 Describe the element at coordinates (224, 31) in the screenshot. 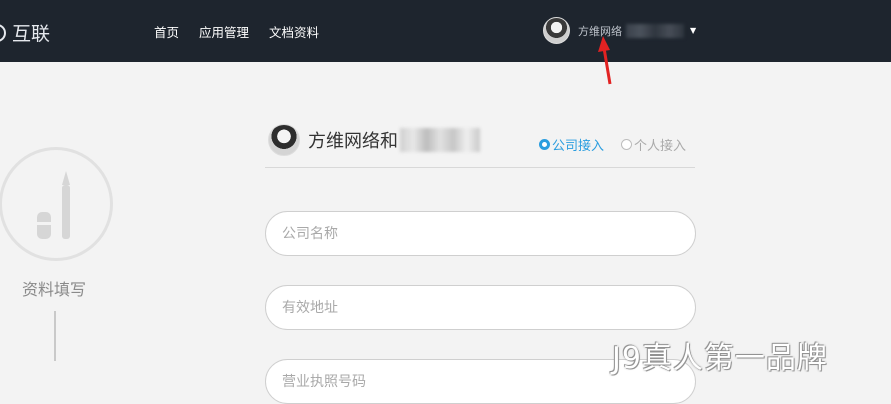

I see `nav-app-management: 应用管理` at that location.